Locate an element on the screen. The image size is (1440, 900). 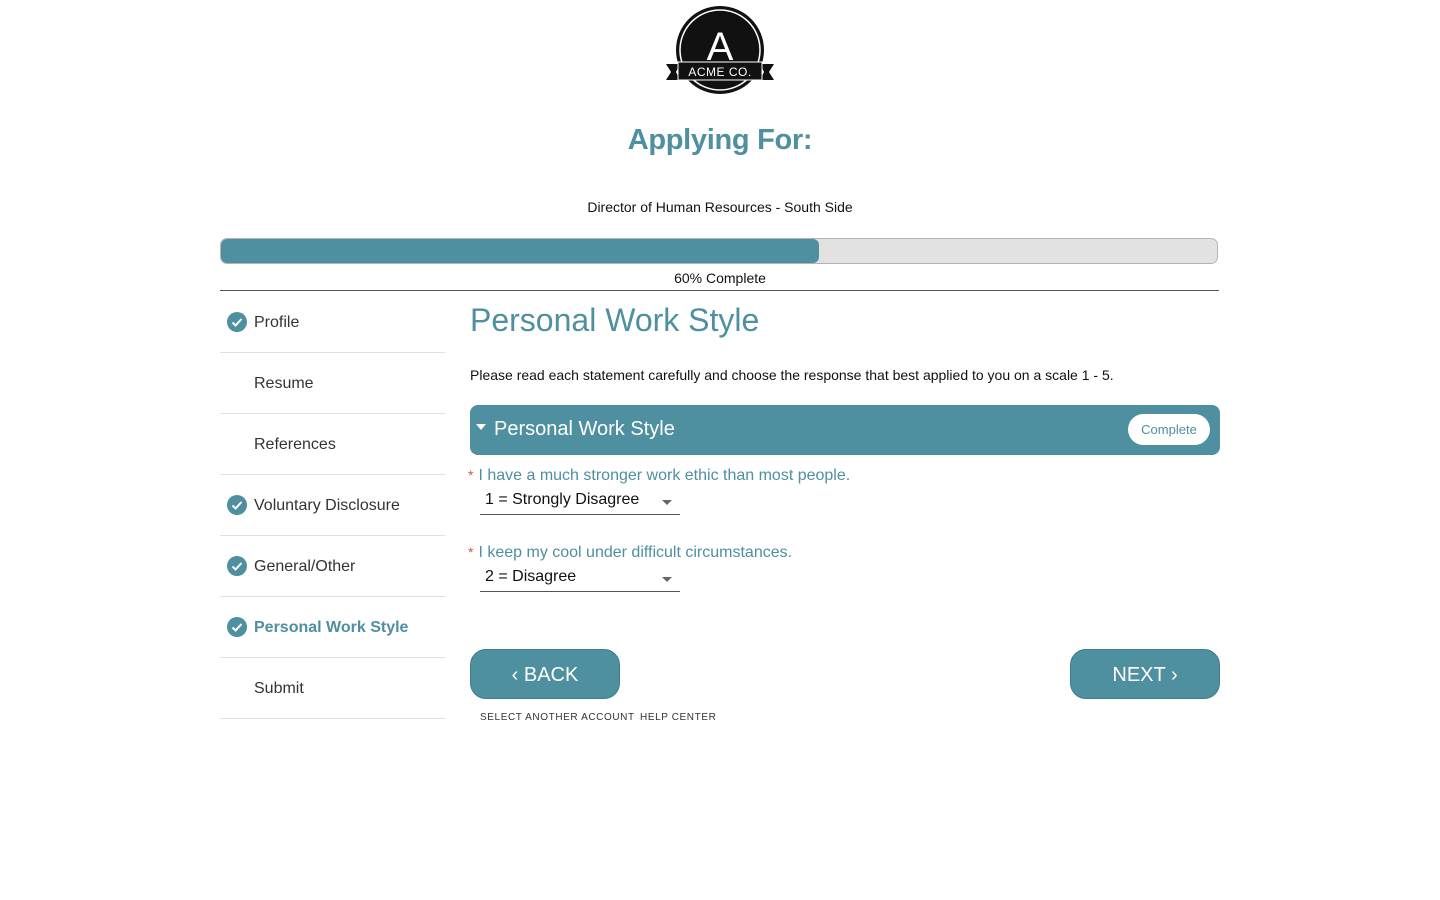
page-title: Personal Work Style is located at coordinates (615, 320).